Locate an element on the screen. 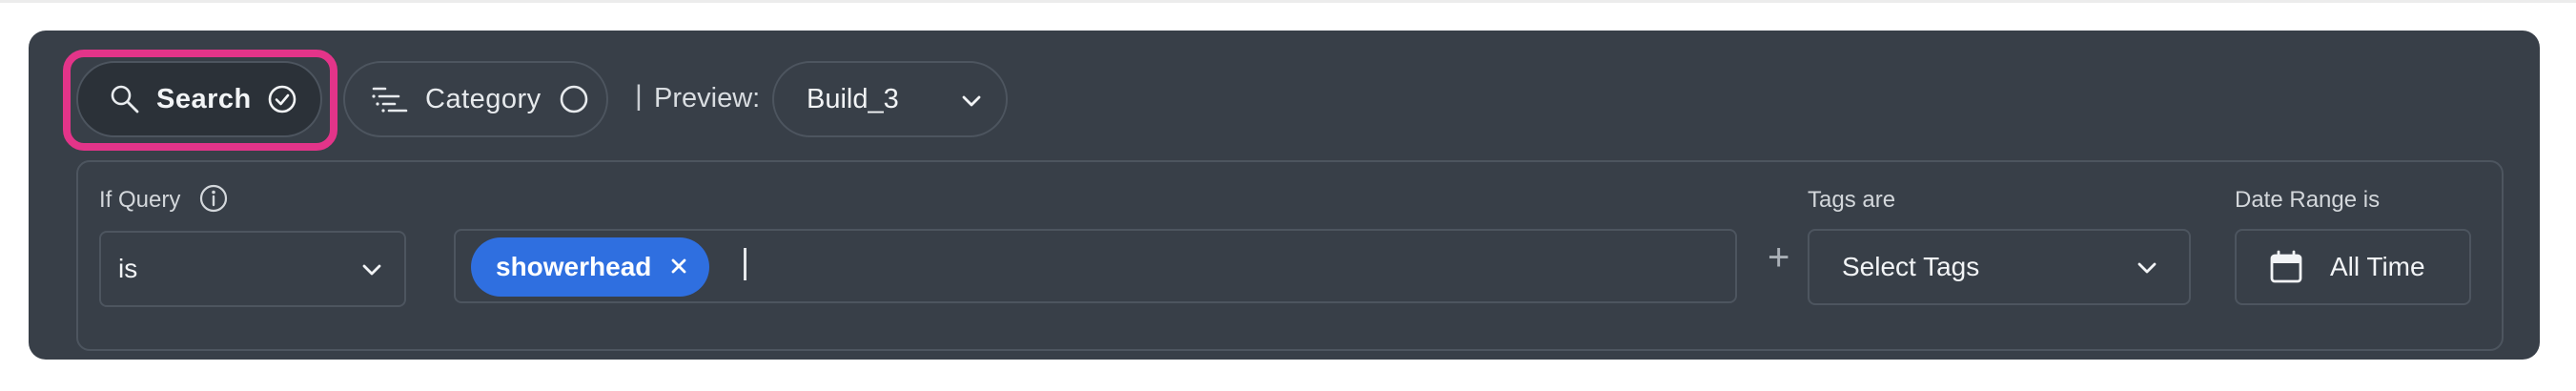  top-divider is located at coordinates (1288, 1).